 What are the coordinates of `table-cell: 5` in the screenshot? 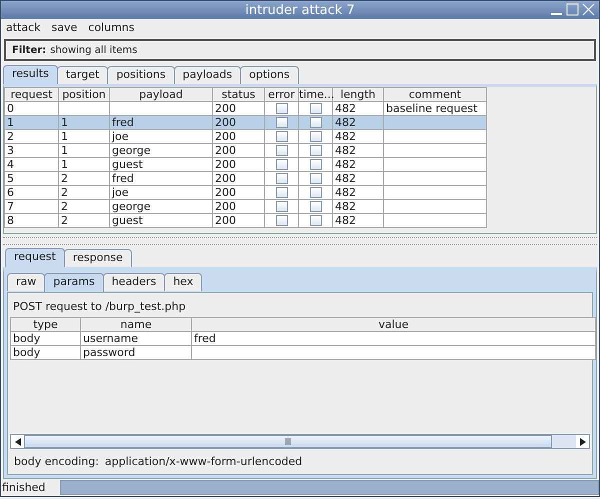 It's located at (31, 179).